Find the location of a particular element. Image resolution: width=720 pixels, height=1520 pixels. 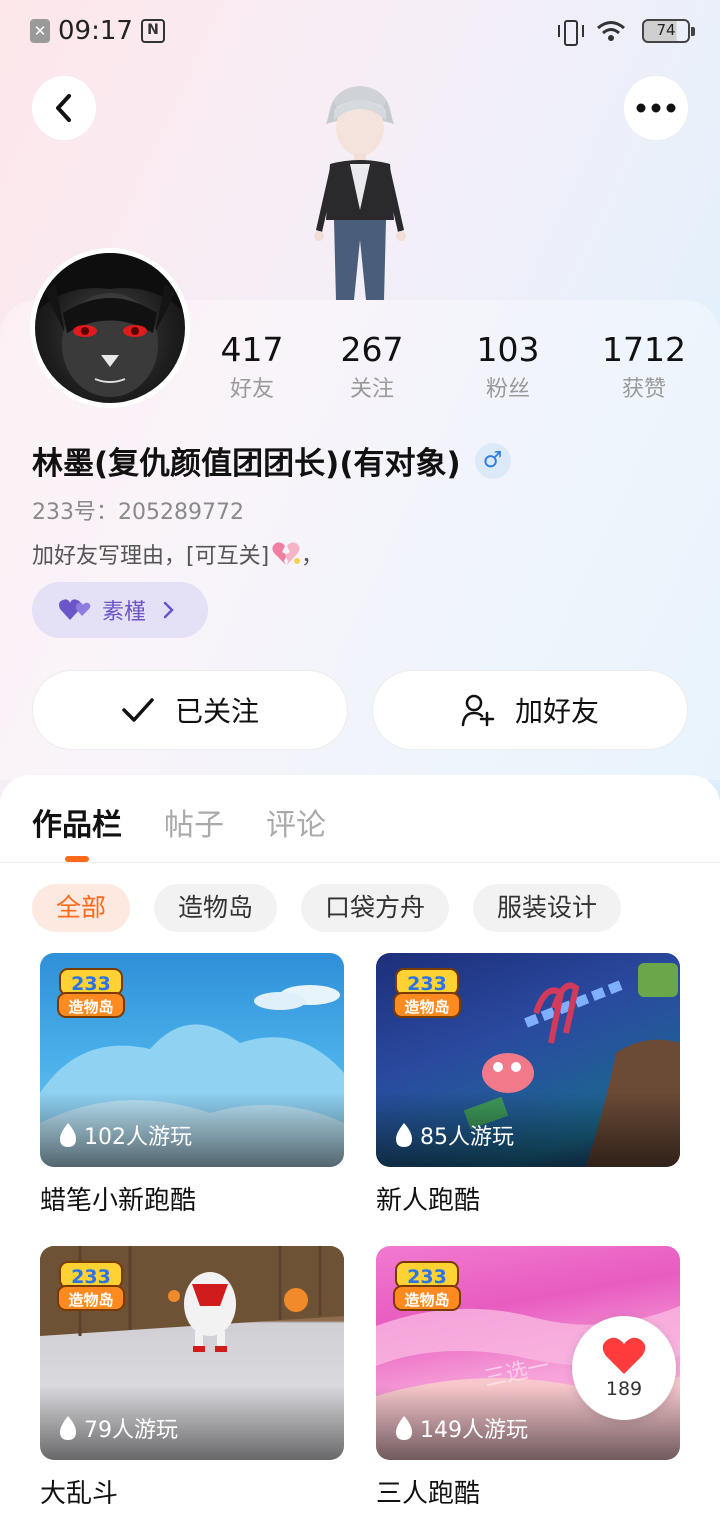

status-bar-left: ✕ 09:17 N is located at coordinates (97, 31).